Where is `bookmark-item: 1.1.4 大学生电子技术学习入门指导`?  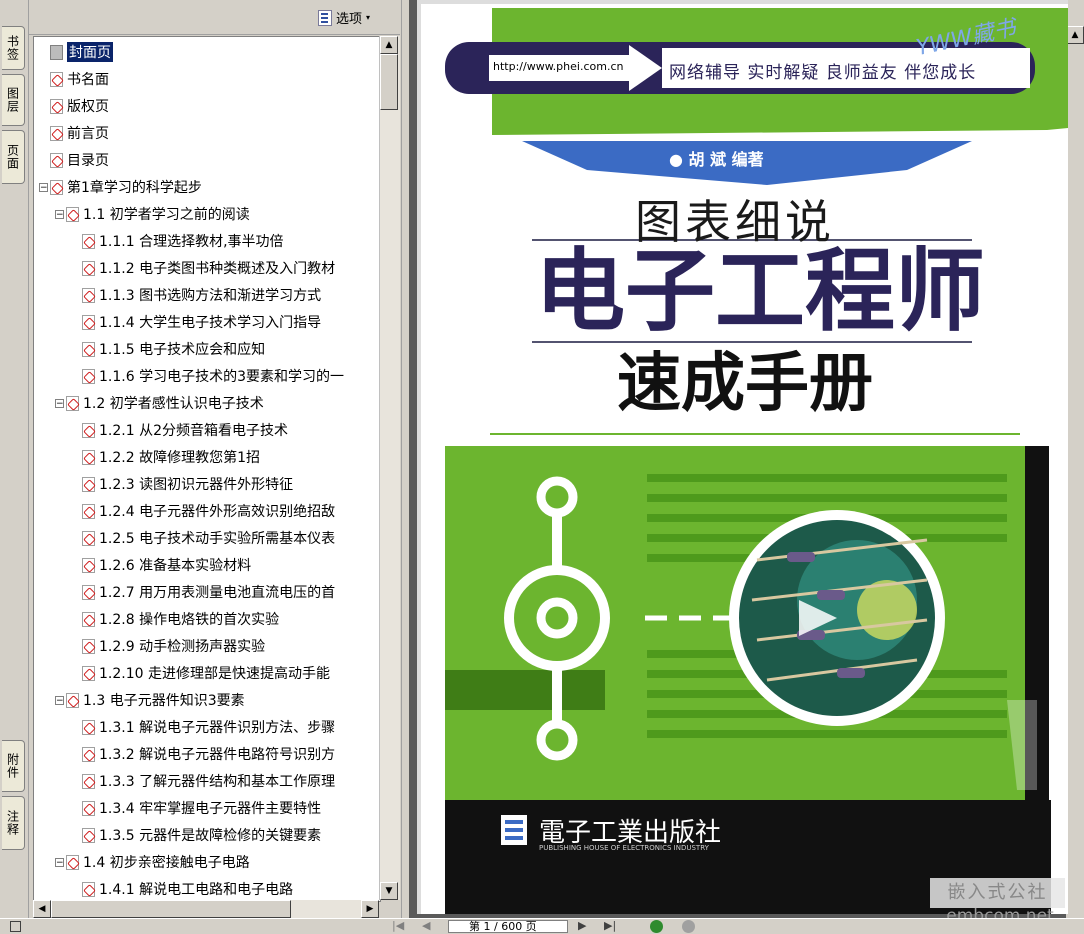
bookmark-item: 1.1.4 大学生电子技术学习入门指导 is located at coordinates (201, 322).